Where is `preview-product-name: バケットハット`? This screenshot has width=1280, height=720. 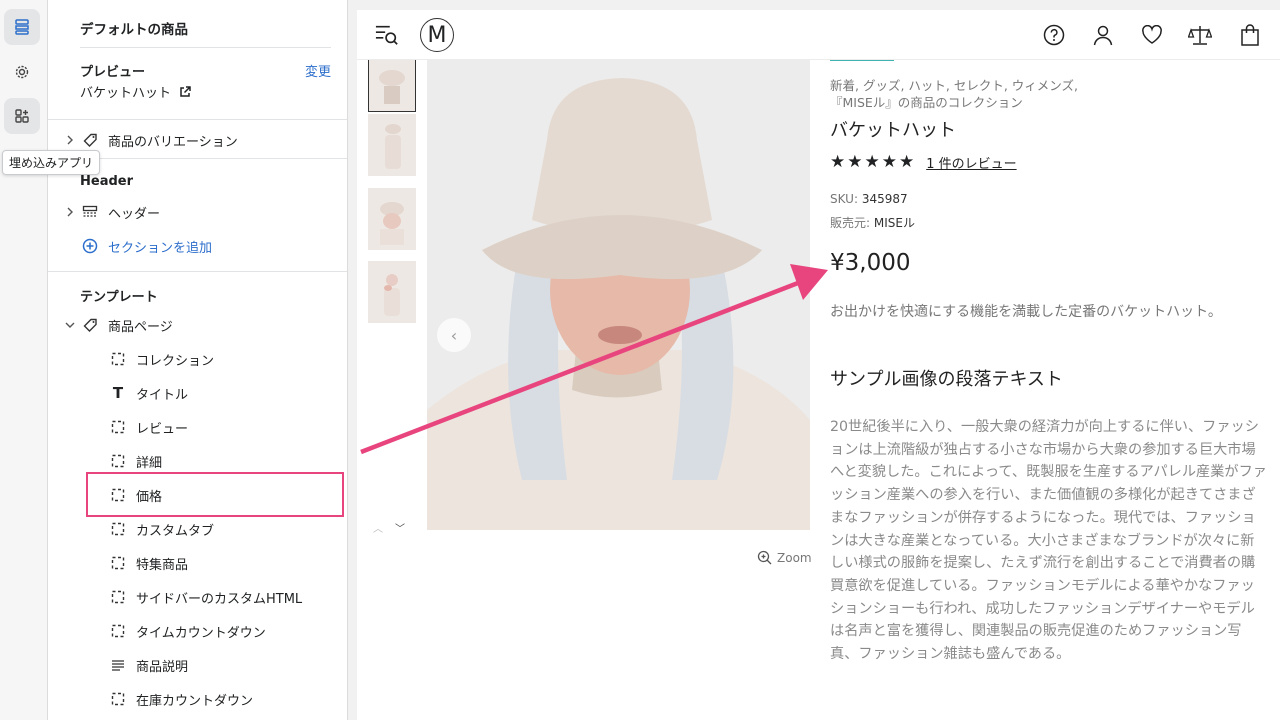
preview-product-name: バケットハット is located at coordinates (126, 93).